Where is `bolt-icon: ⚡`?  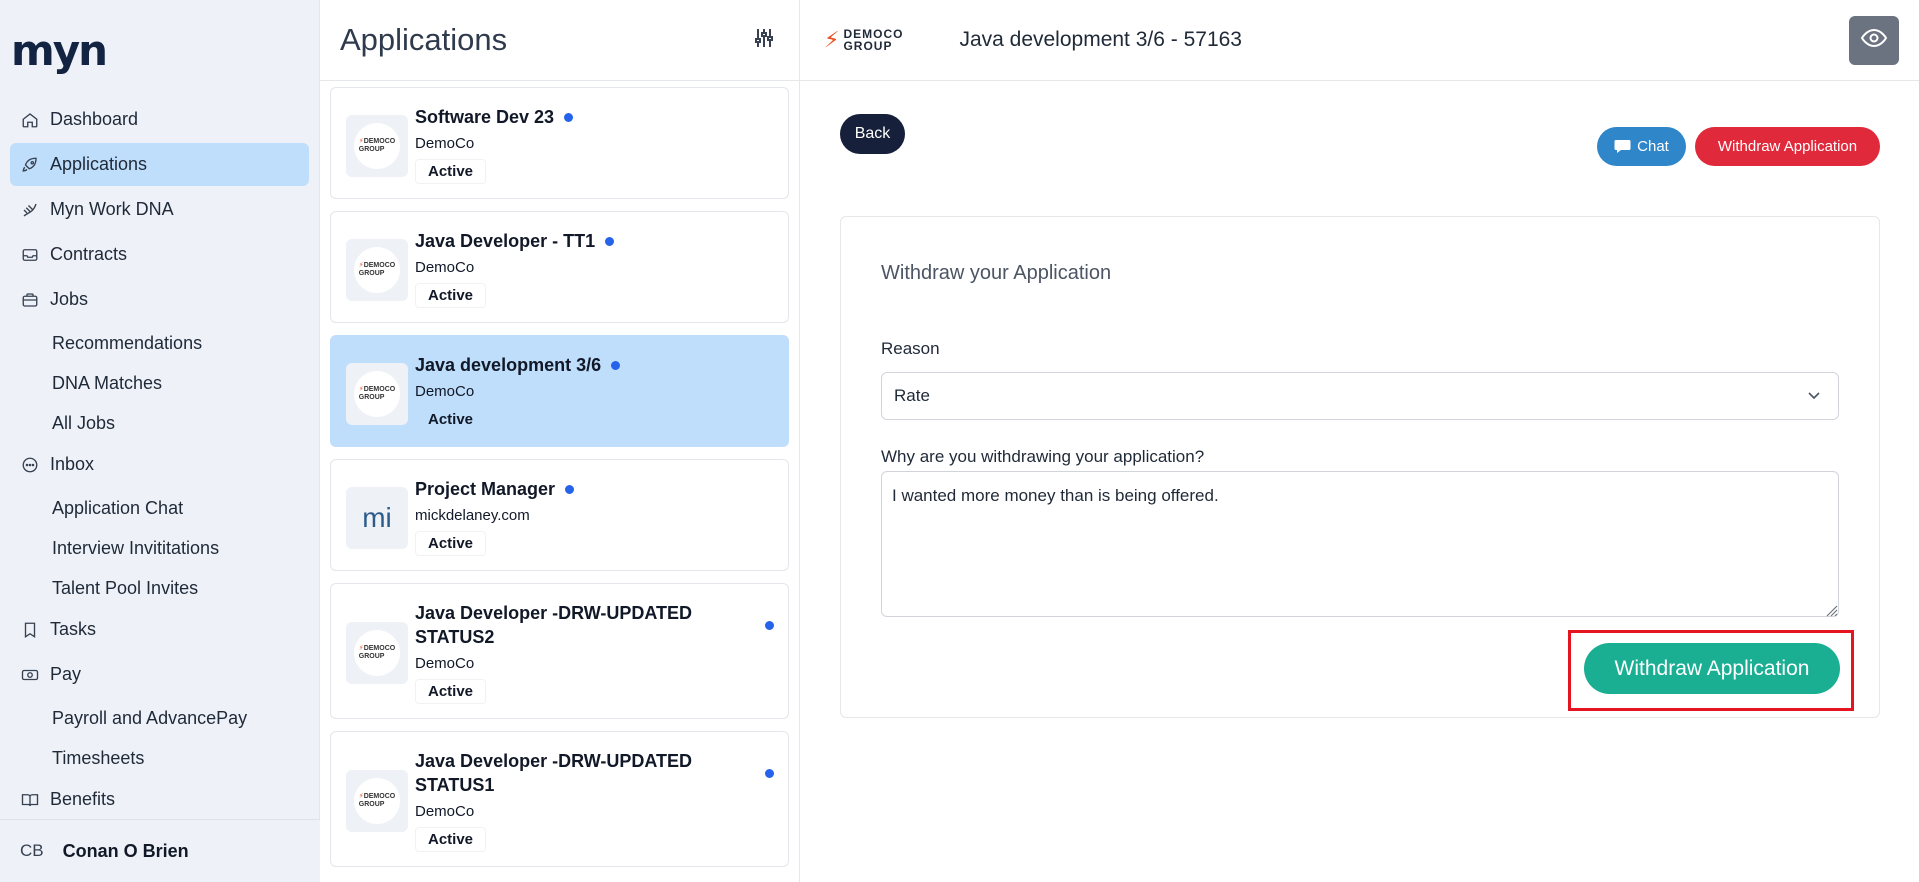
bolt-icon: ⚡ is located at coordinates (832, 39).